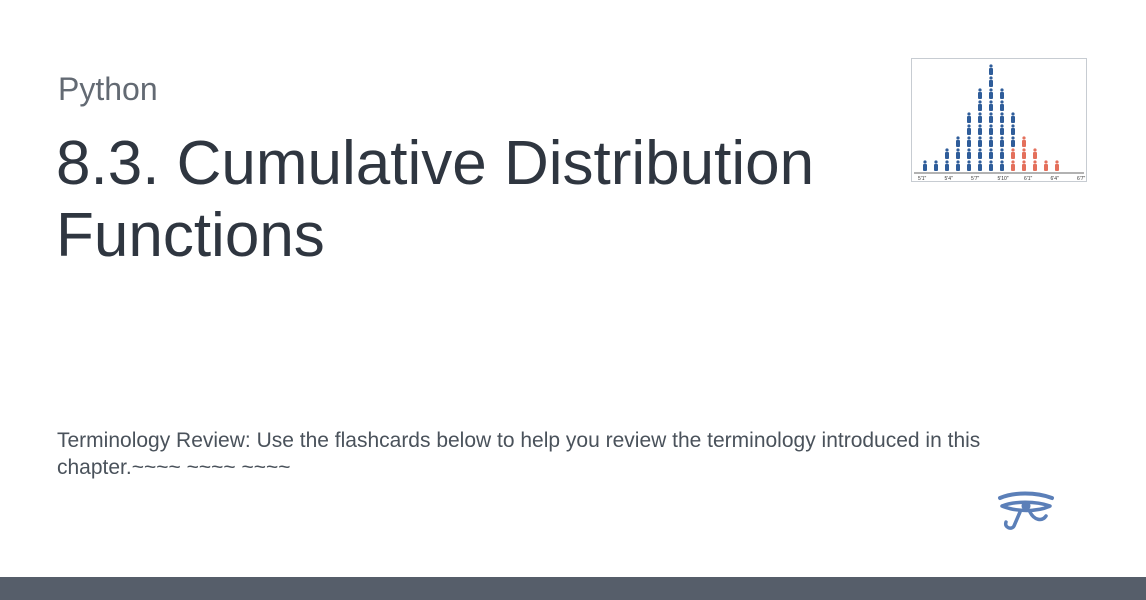 The height and width of the screenshot is (600, 1146). I want to click on axis-tick-label: 6'1", so click(1028, 178).